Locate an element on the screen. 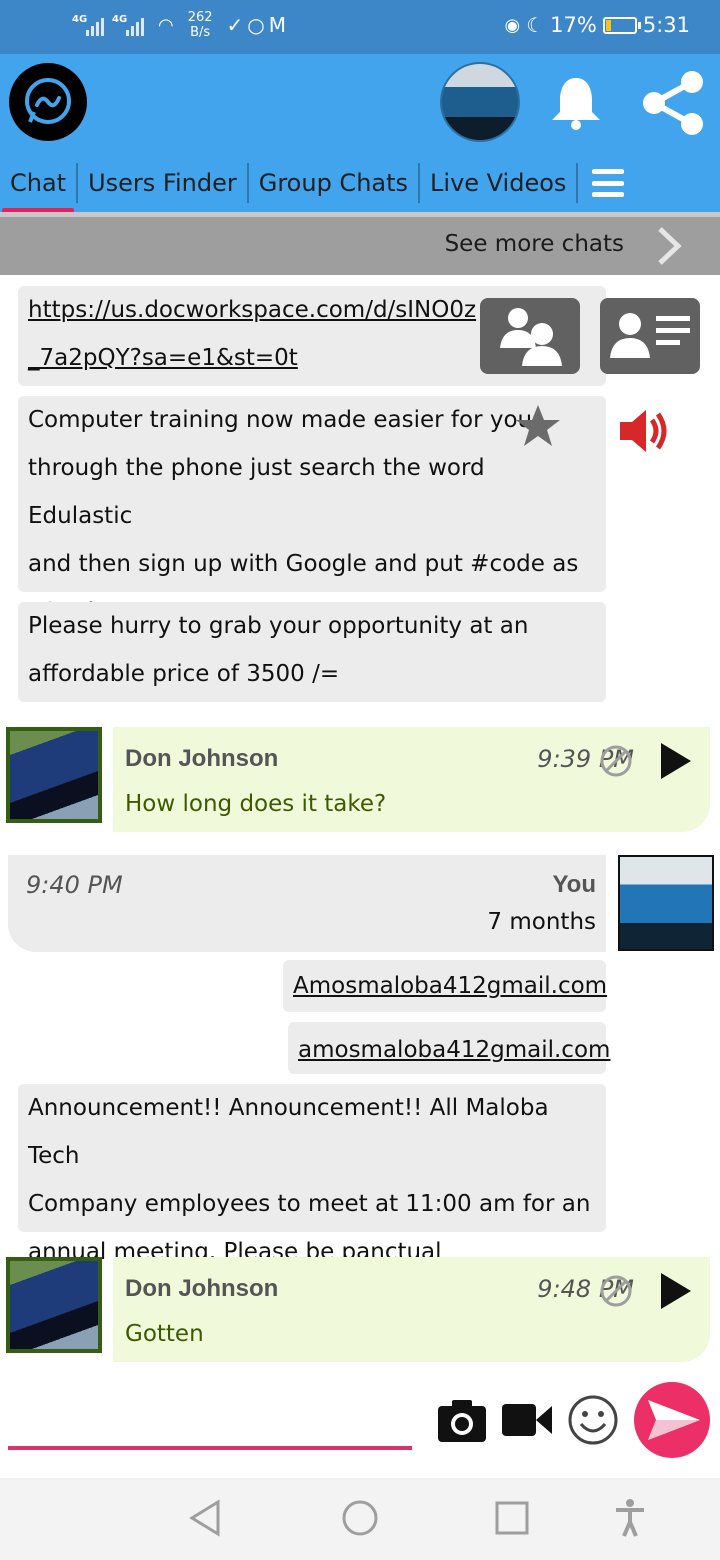 This screenshot has height=1560, width=720. tab-users-finder: Users Finder is located at coordinates (162, 183).